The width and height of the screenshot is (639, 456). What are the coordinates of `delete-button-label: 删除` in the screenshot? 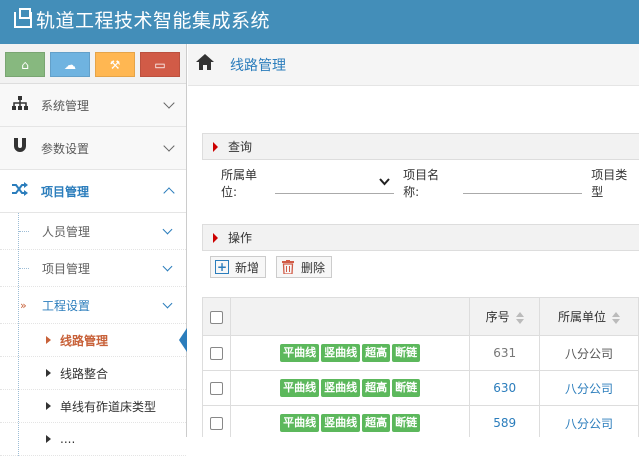 It's located at (313, 267).